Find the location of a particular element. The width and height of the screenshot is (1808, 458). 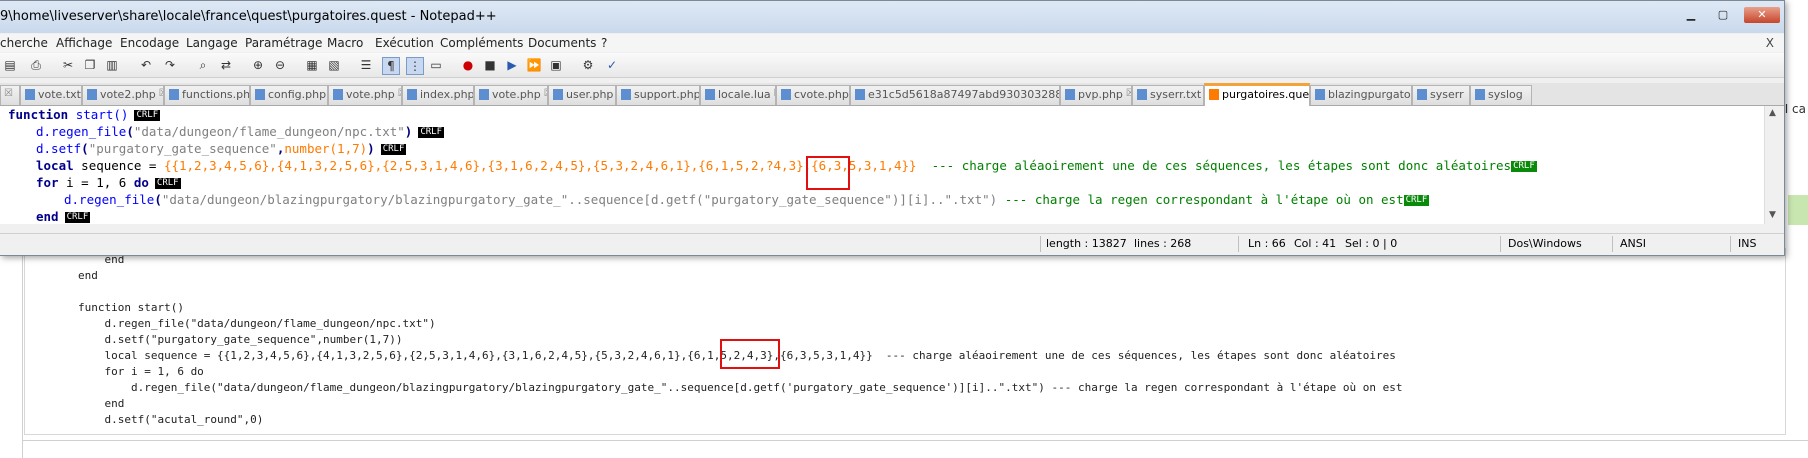

redo-icon: ↷ is located at coordinates (170, 65).